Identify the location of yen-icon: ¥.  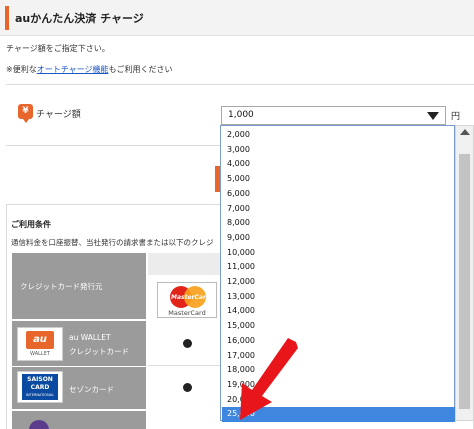
(25, 113).